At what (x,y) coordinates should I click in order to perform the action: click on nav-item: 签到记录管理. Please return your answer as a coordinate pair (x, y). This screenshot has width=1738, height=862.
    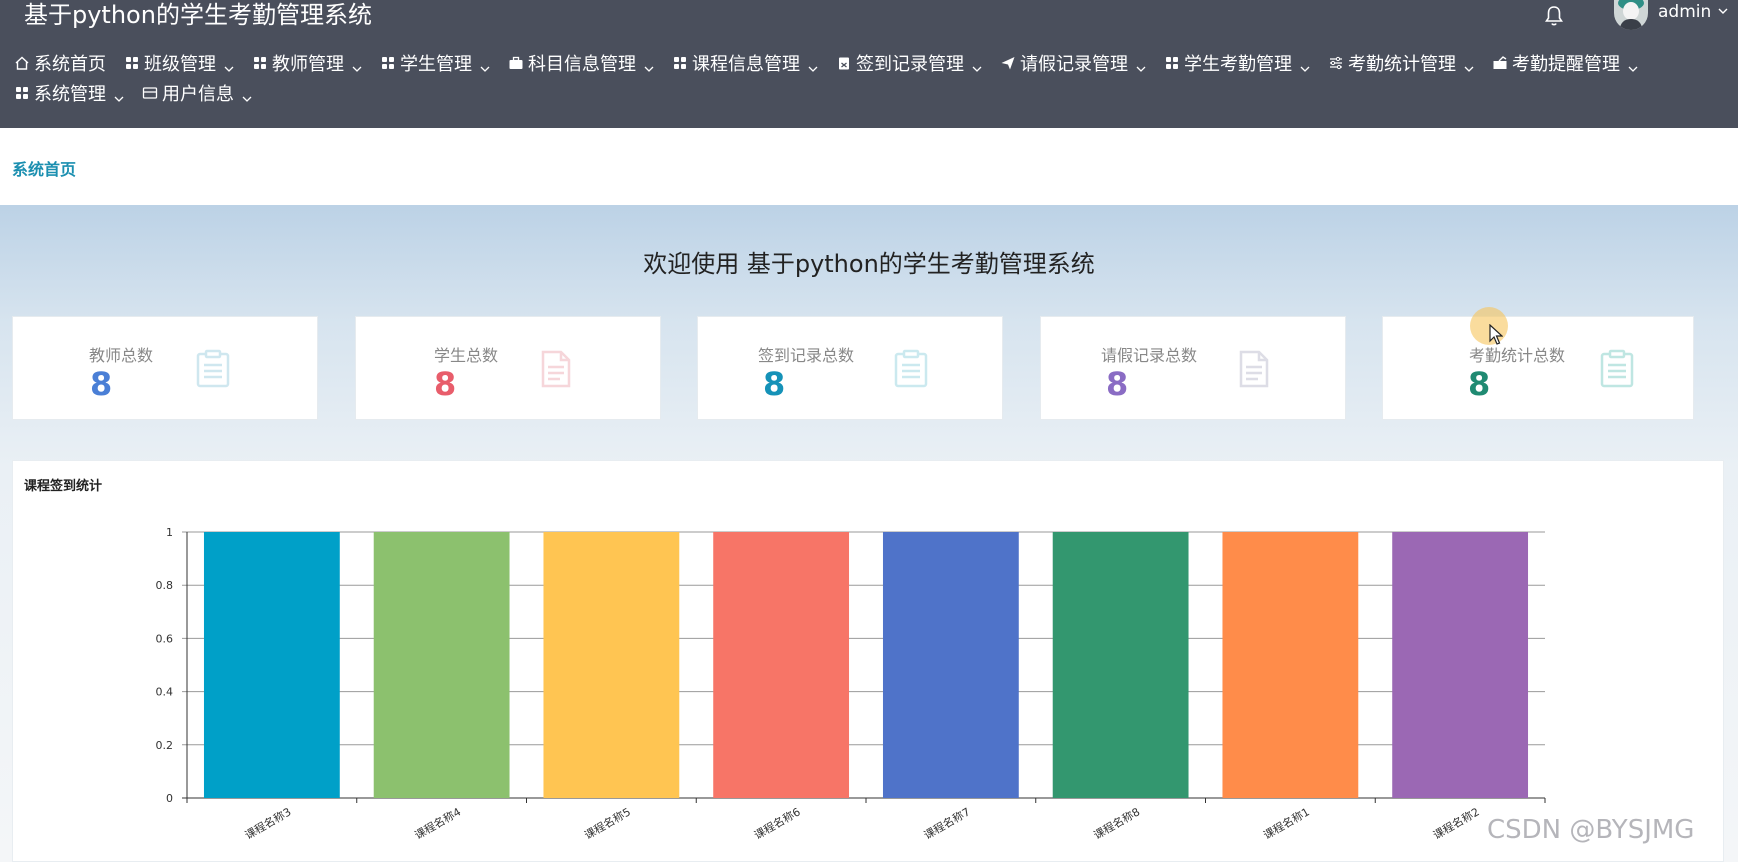
    Looking at the image, I should click on (909, 63).